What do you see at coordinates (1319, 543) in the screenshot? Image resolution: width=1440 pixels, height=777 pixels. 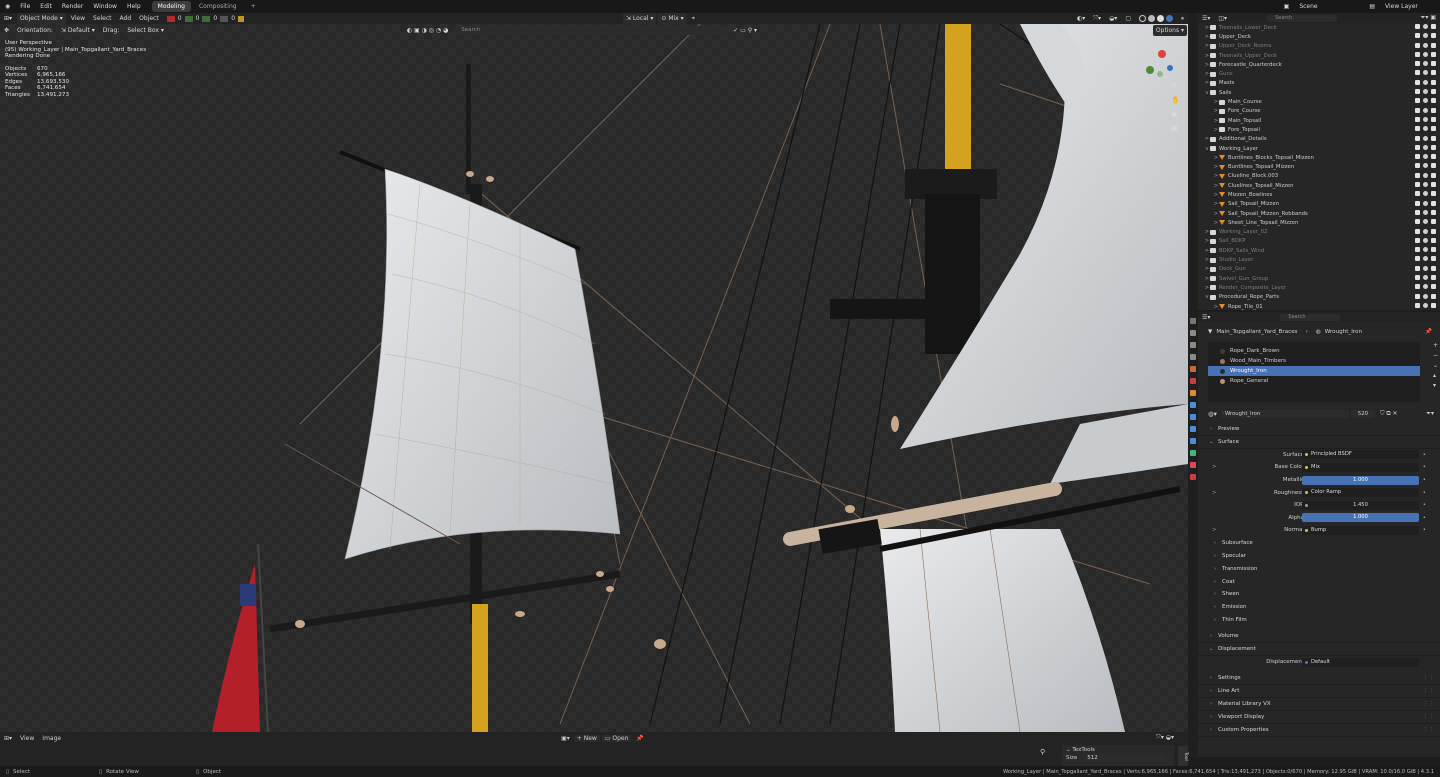 I see `subpanel: › Subsurface` at bounding box center [1319, 543].